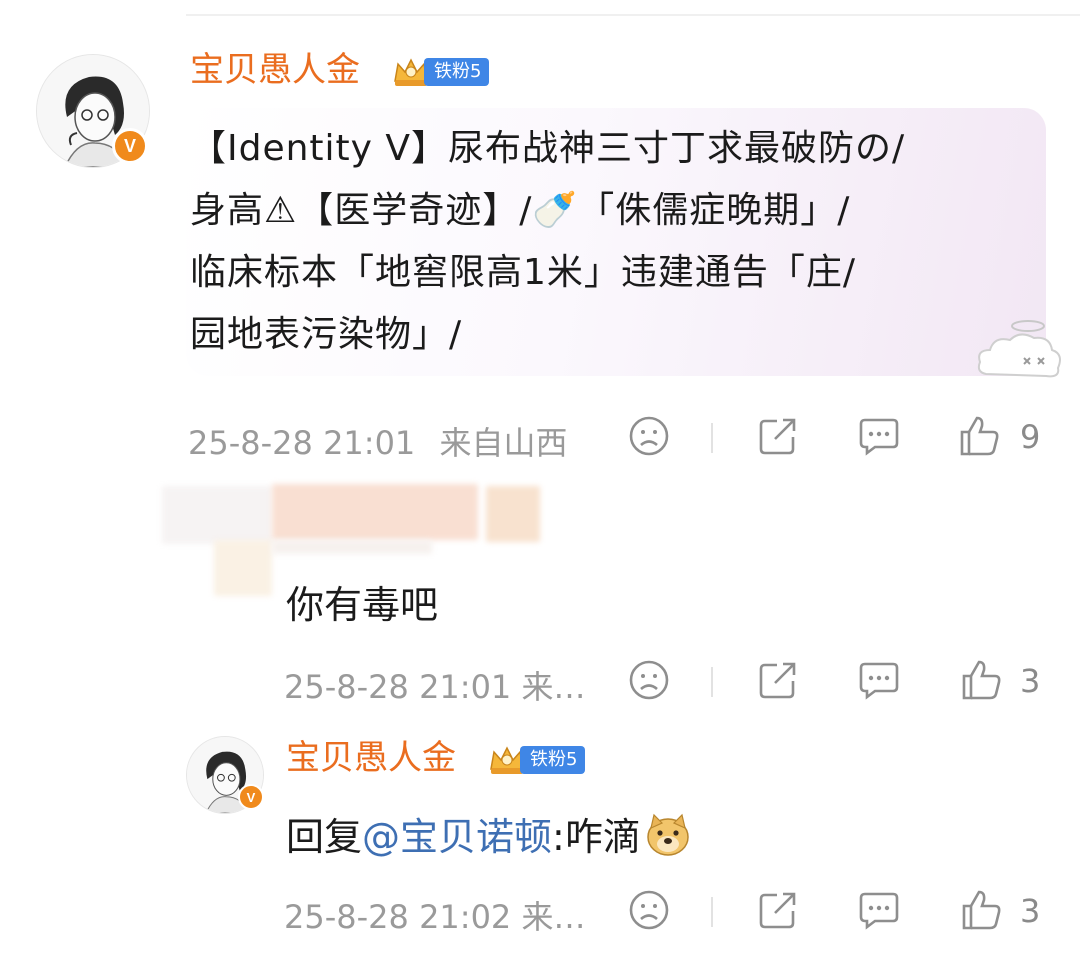  Describe the element at coordinates (457, 837) in the screenshot. I see `mention-link: @宝贝诺顿` at that location.